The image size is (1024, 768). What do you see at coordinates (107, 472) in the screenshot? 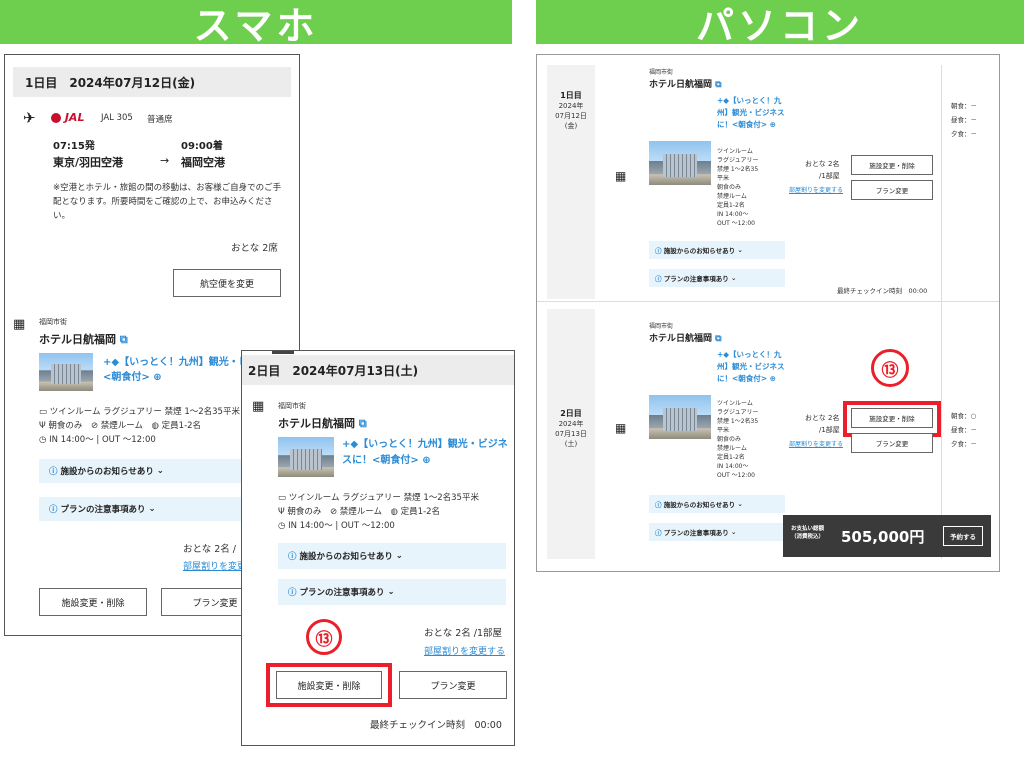
I see `facility-notice-text: 施設からのお知らせあり` at bounding box center [107, 472].